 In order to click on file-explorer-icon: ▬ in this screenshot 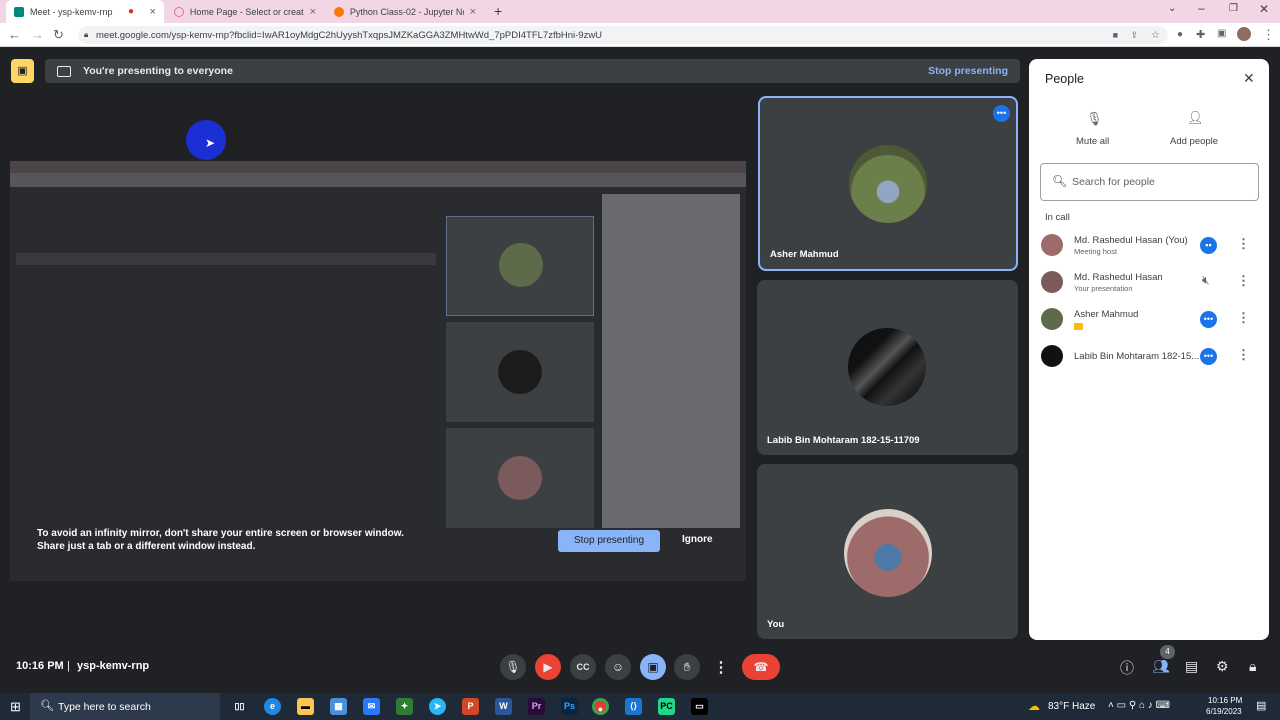, I will do `click(305, 706)`.